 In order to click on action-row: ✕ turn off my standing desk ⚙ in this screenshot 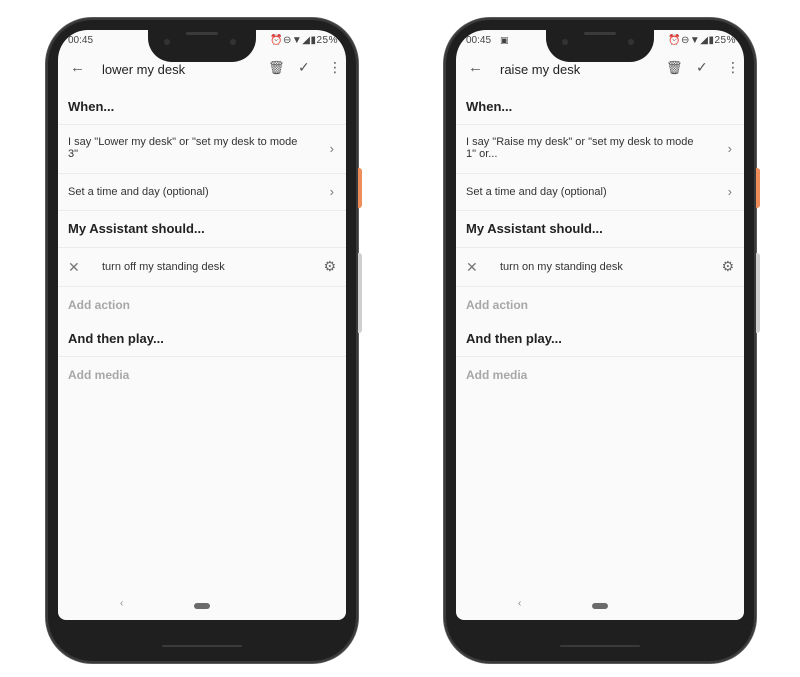, I will do `click(202, 267)`.